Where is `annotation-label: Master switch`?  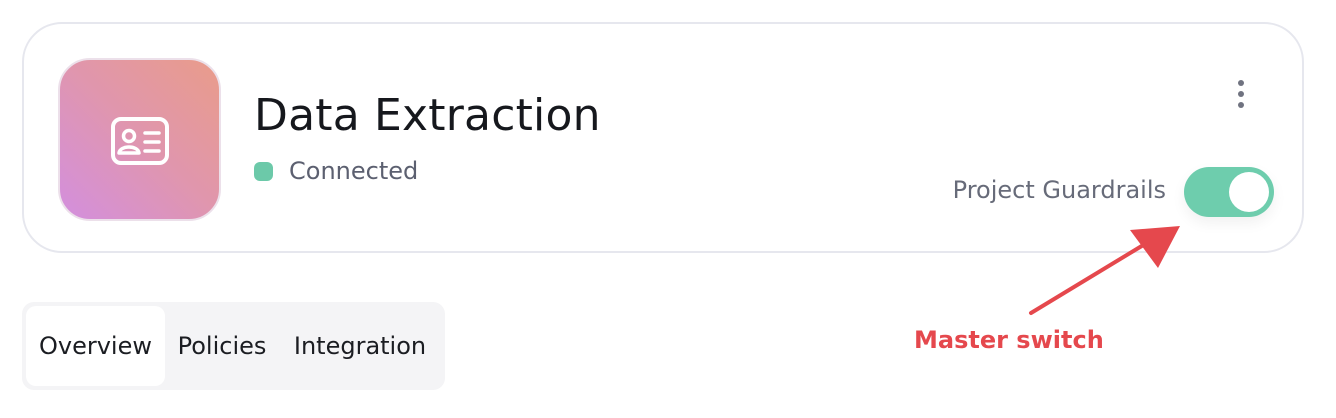
annotation-label: Master switch is located at coordinates (1009, 340).